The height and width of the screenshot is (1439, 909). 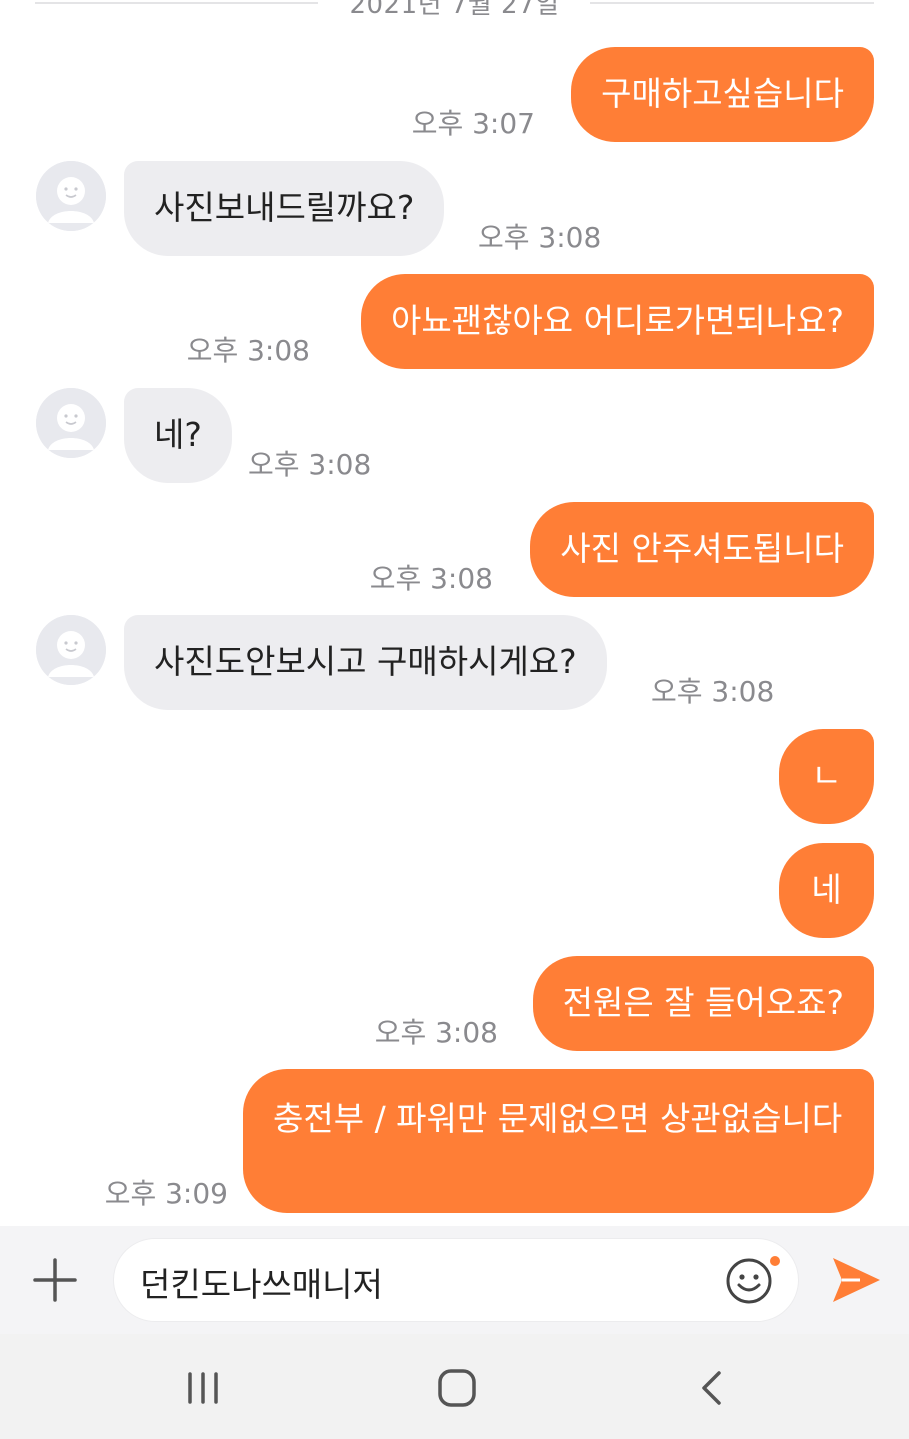 What do you see at coordinates (722, 94) in the screenshot?
I see `message-bubble-outgoing: 구매하고싶습니다` at bounding box center [722, 94].